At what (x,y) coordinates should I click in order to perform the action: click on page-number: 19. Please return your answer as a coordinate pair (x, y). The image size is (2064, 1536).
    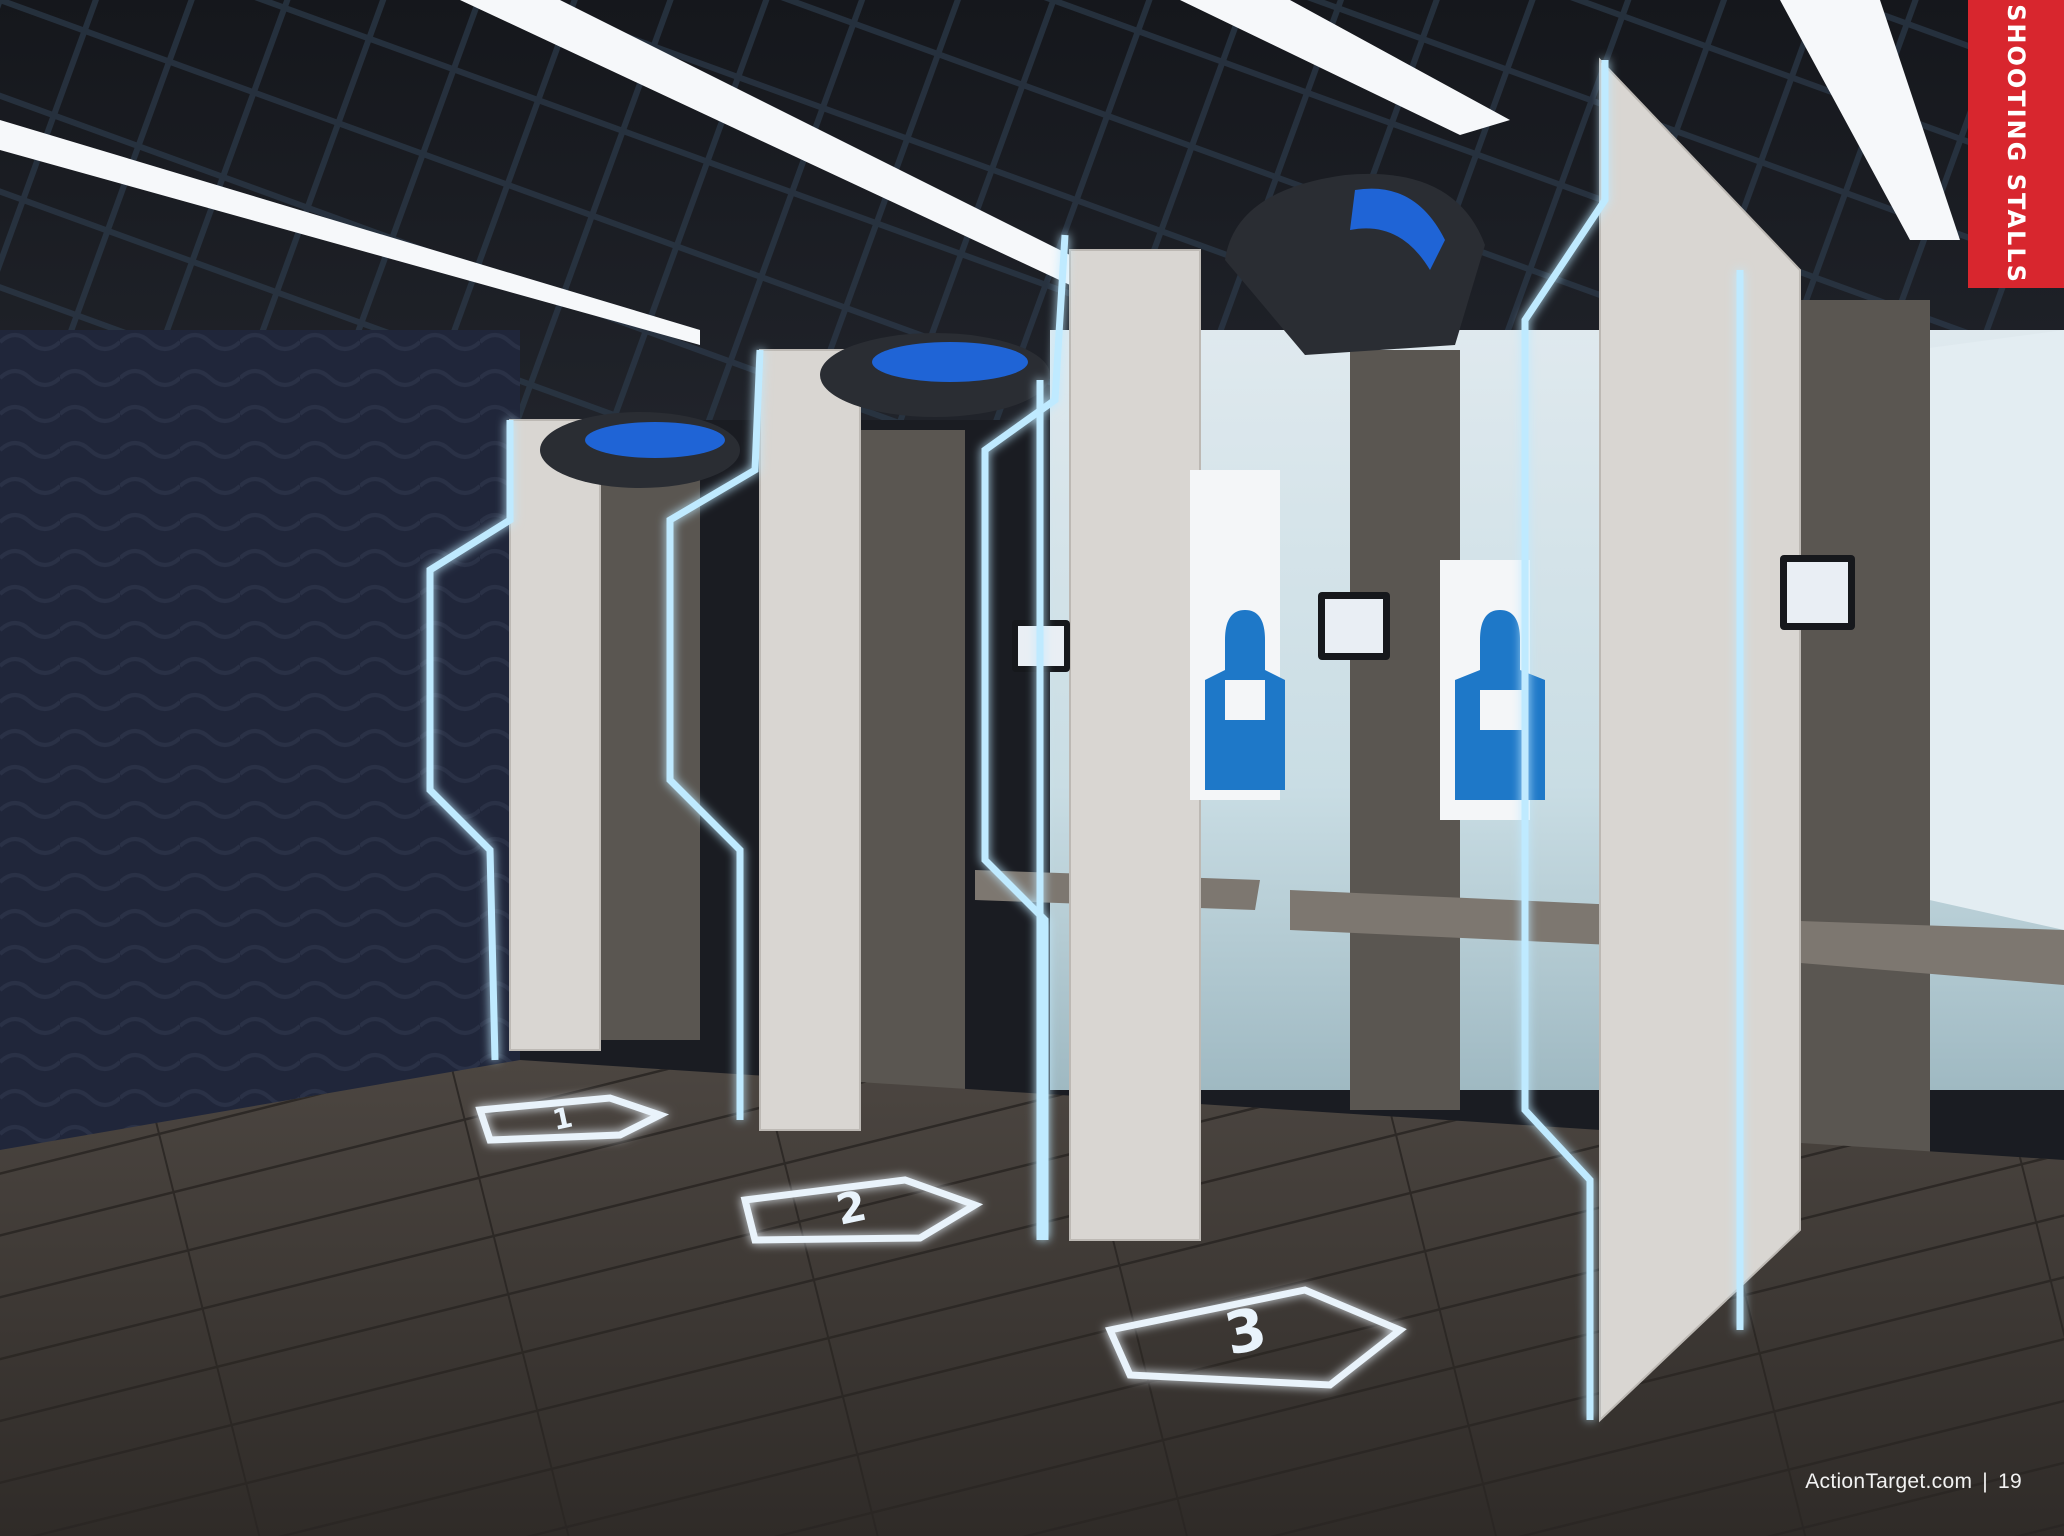
    Looking at the image, I should click on (2010, 1481).